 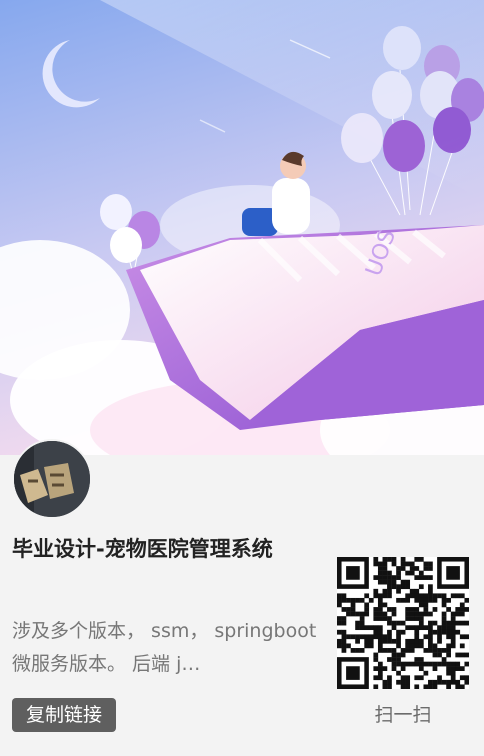 I want to click on qr-code, so click(x=403, y=623).